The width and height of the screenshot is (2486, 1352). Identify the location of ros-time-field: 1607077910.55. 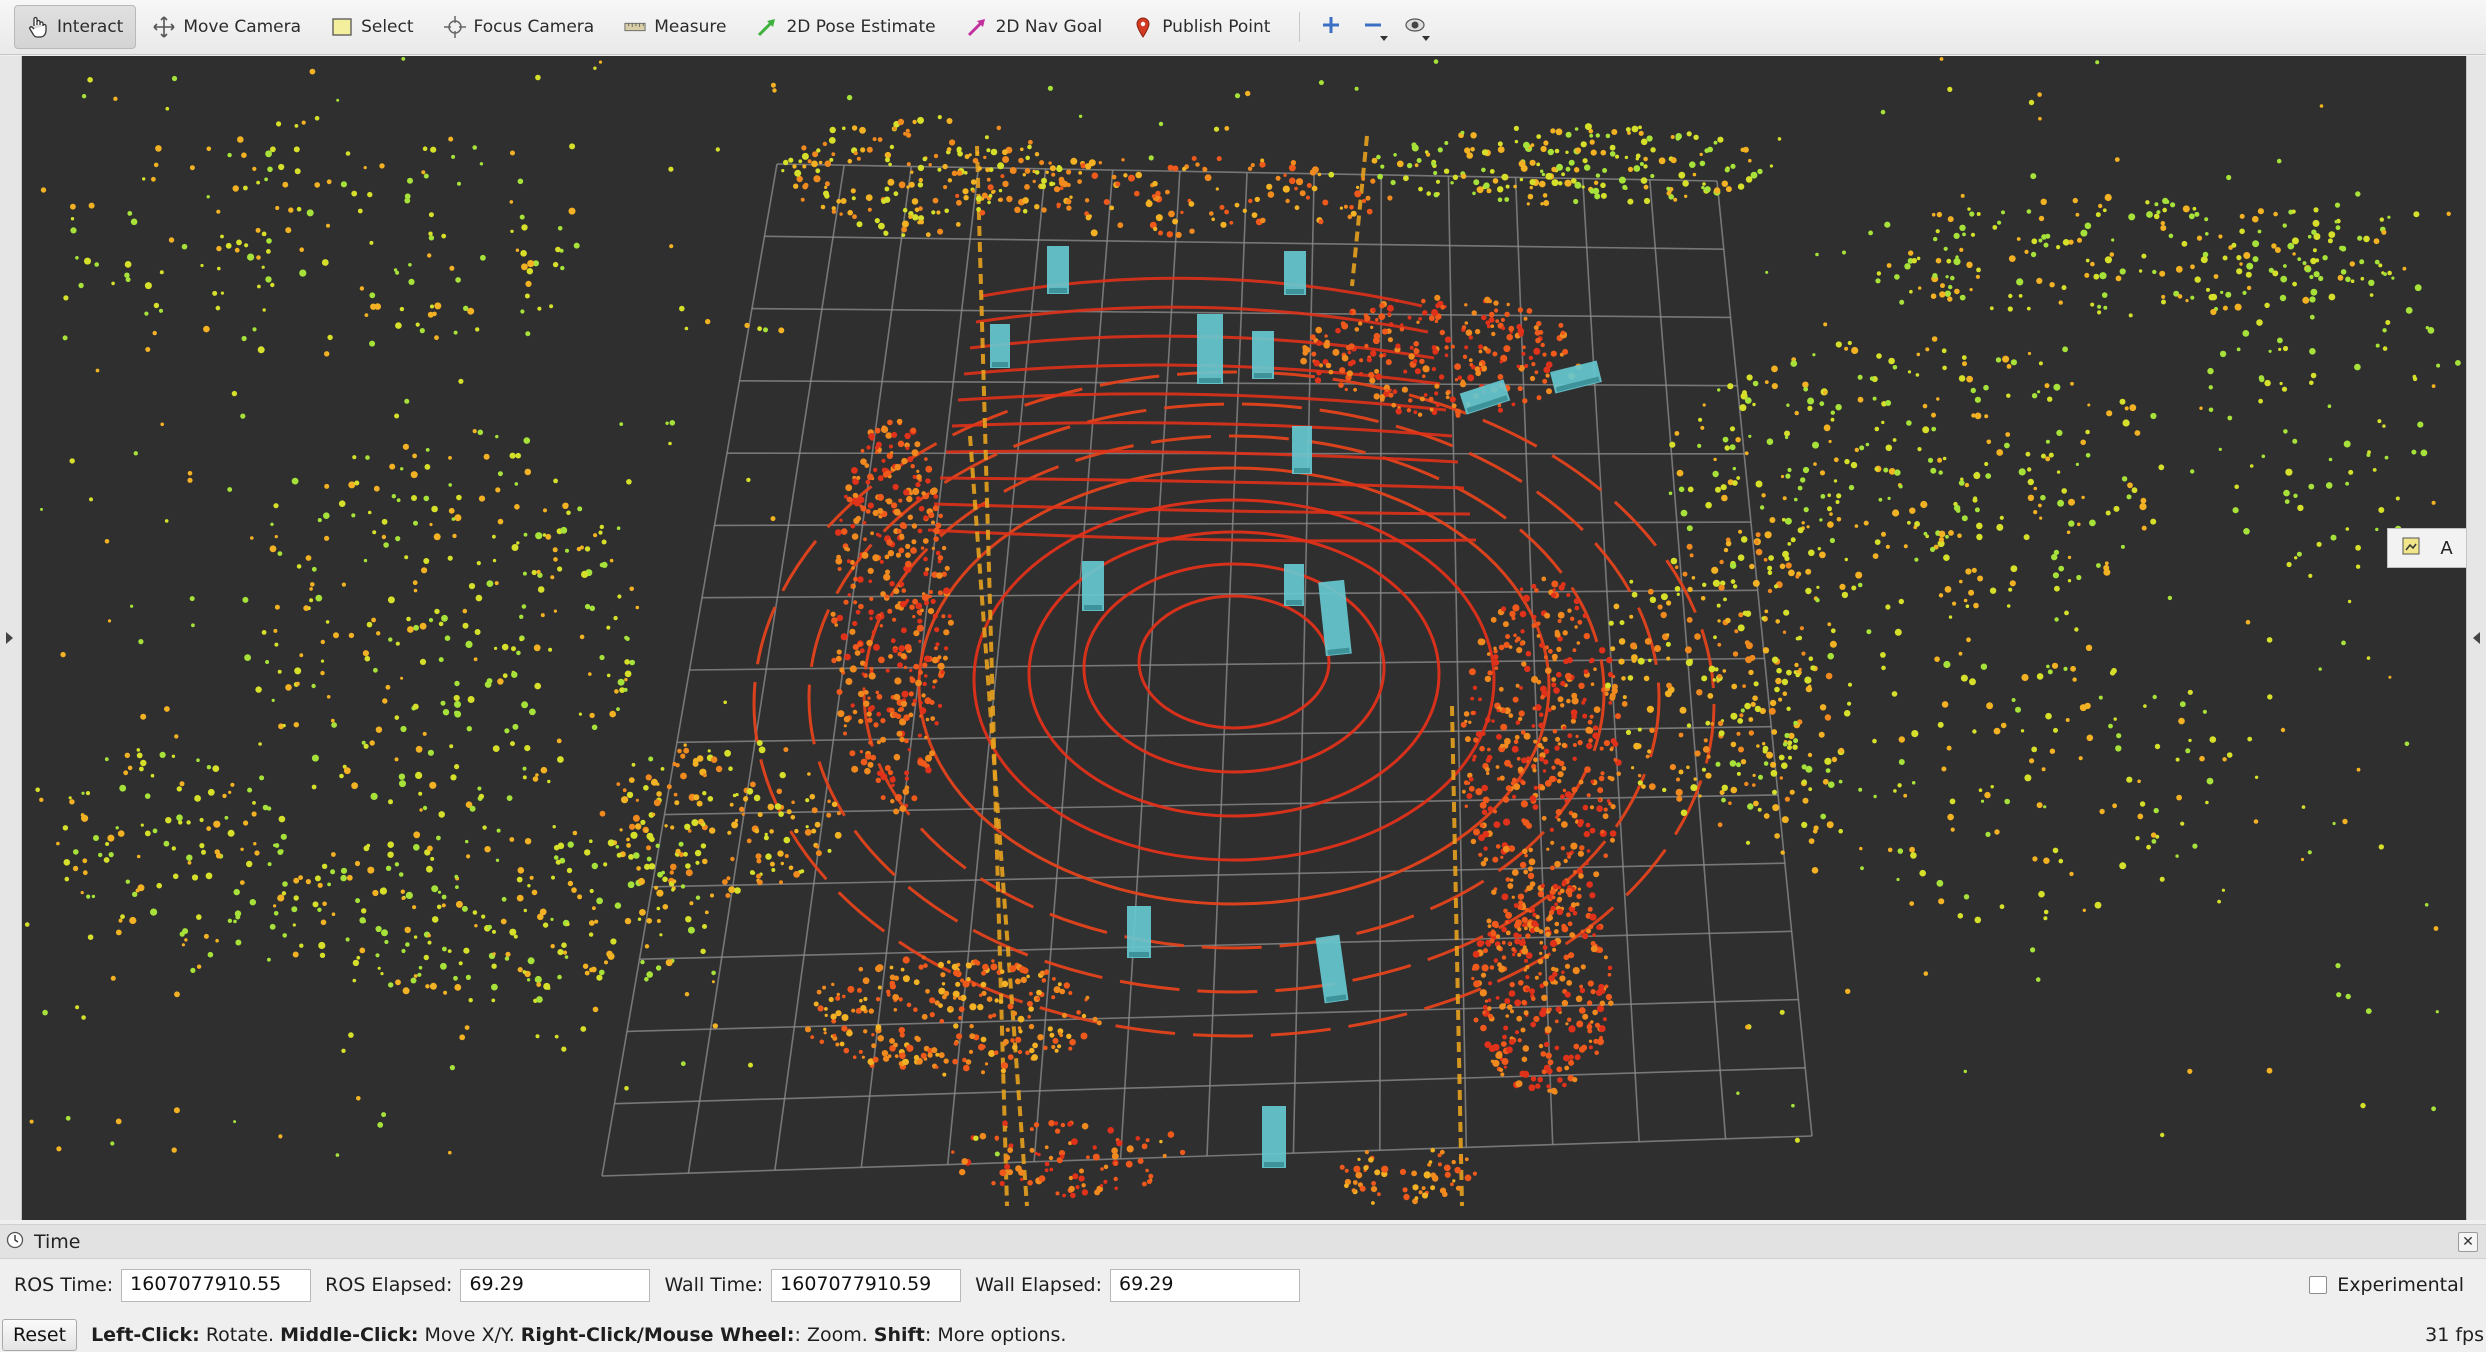
(216, 1285).